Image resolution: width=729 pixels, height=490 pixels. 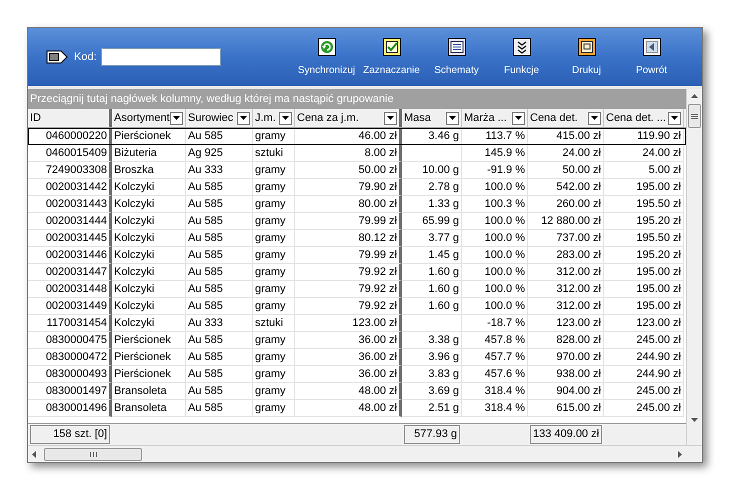 I want to click on toolbar-button: Schematy, so click(x=456, y=58).